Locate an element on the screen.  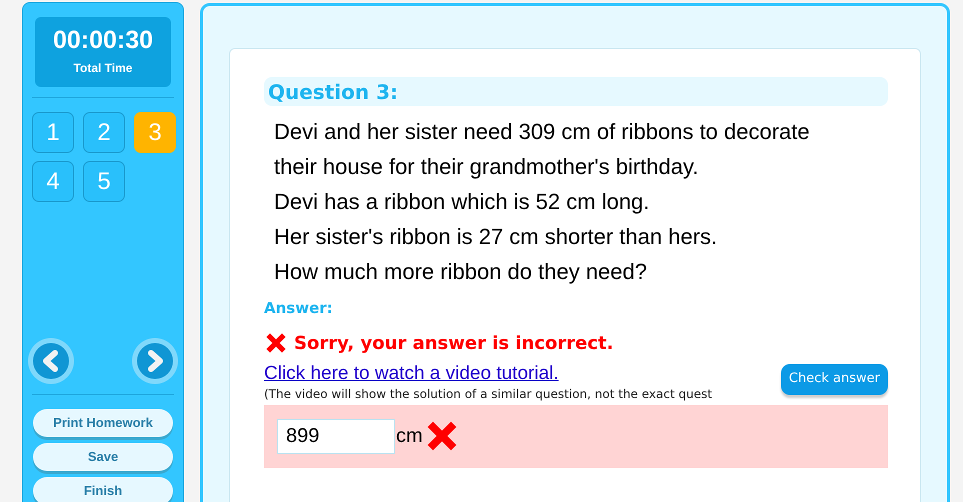
question-number-button: 3 is located at coordinates (155, 132).